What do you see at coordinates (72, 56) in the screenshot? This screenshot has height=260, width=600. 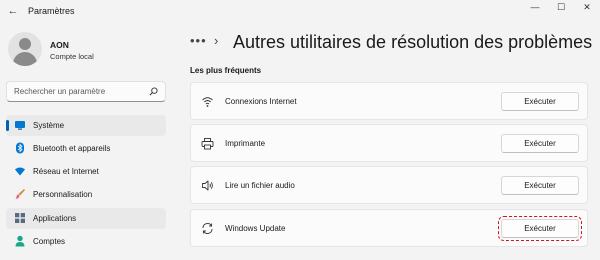 I see `account-type: Compte local` at bounding box center [72, 56].